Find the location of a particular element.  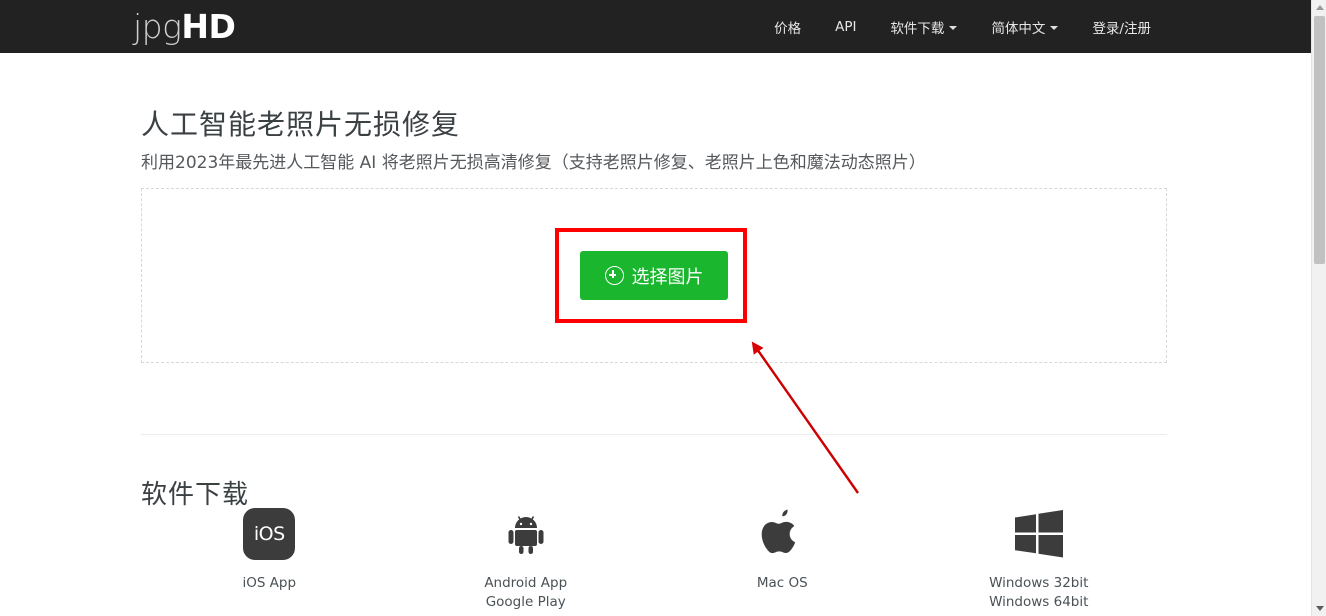

triangle-down-icon is located at coordinates (1319, 608).